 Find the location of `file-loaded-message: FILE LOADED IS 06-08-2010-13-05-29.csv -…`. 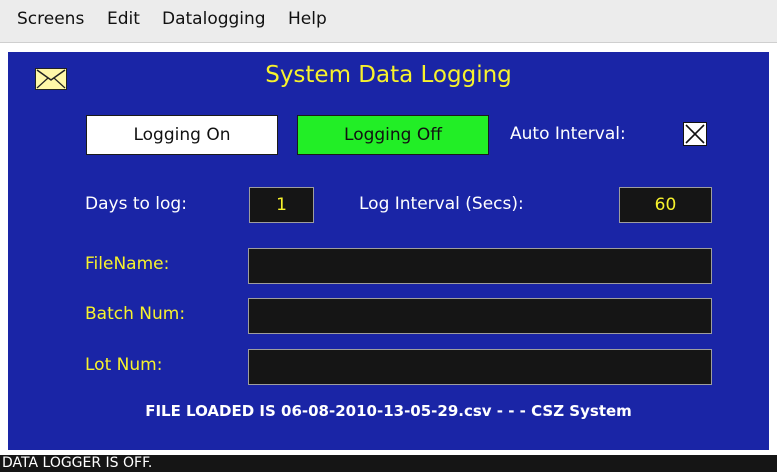

file-loaded-message: FILE LOADED IS 06-08-2010-13-05-29.csv -… is located at coordinates (388, 411).